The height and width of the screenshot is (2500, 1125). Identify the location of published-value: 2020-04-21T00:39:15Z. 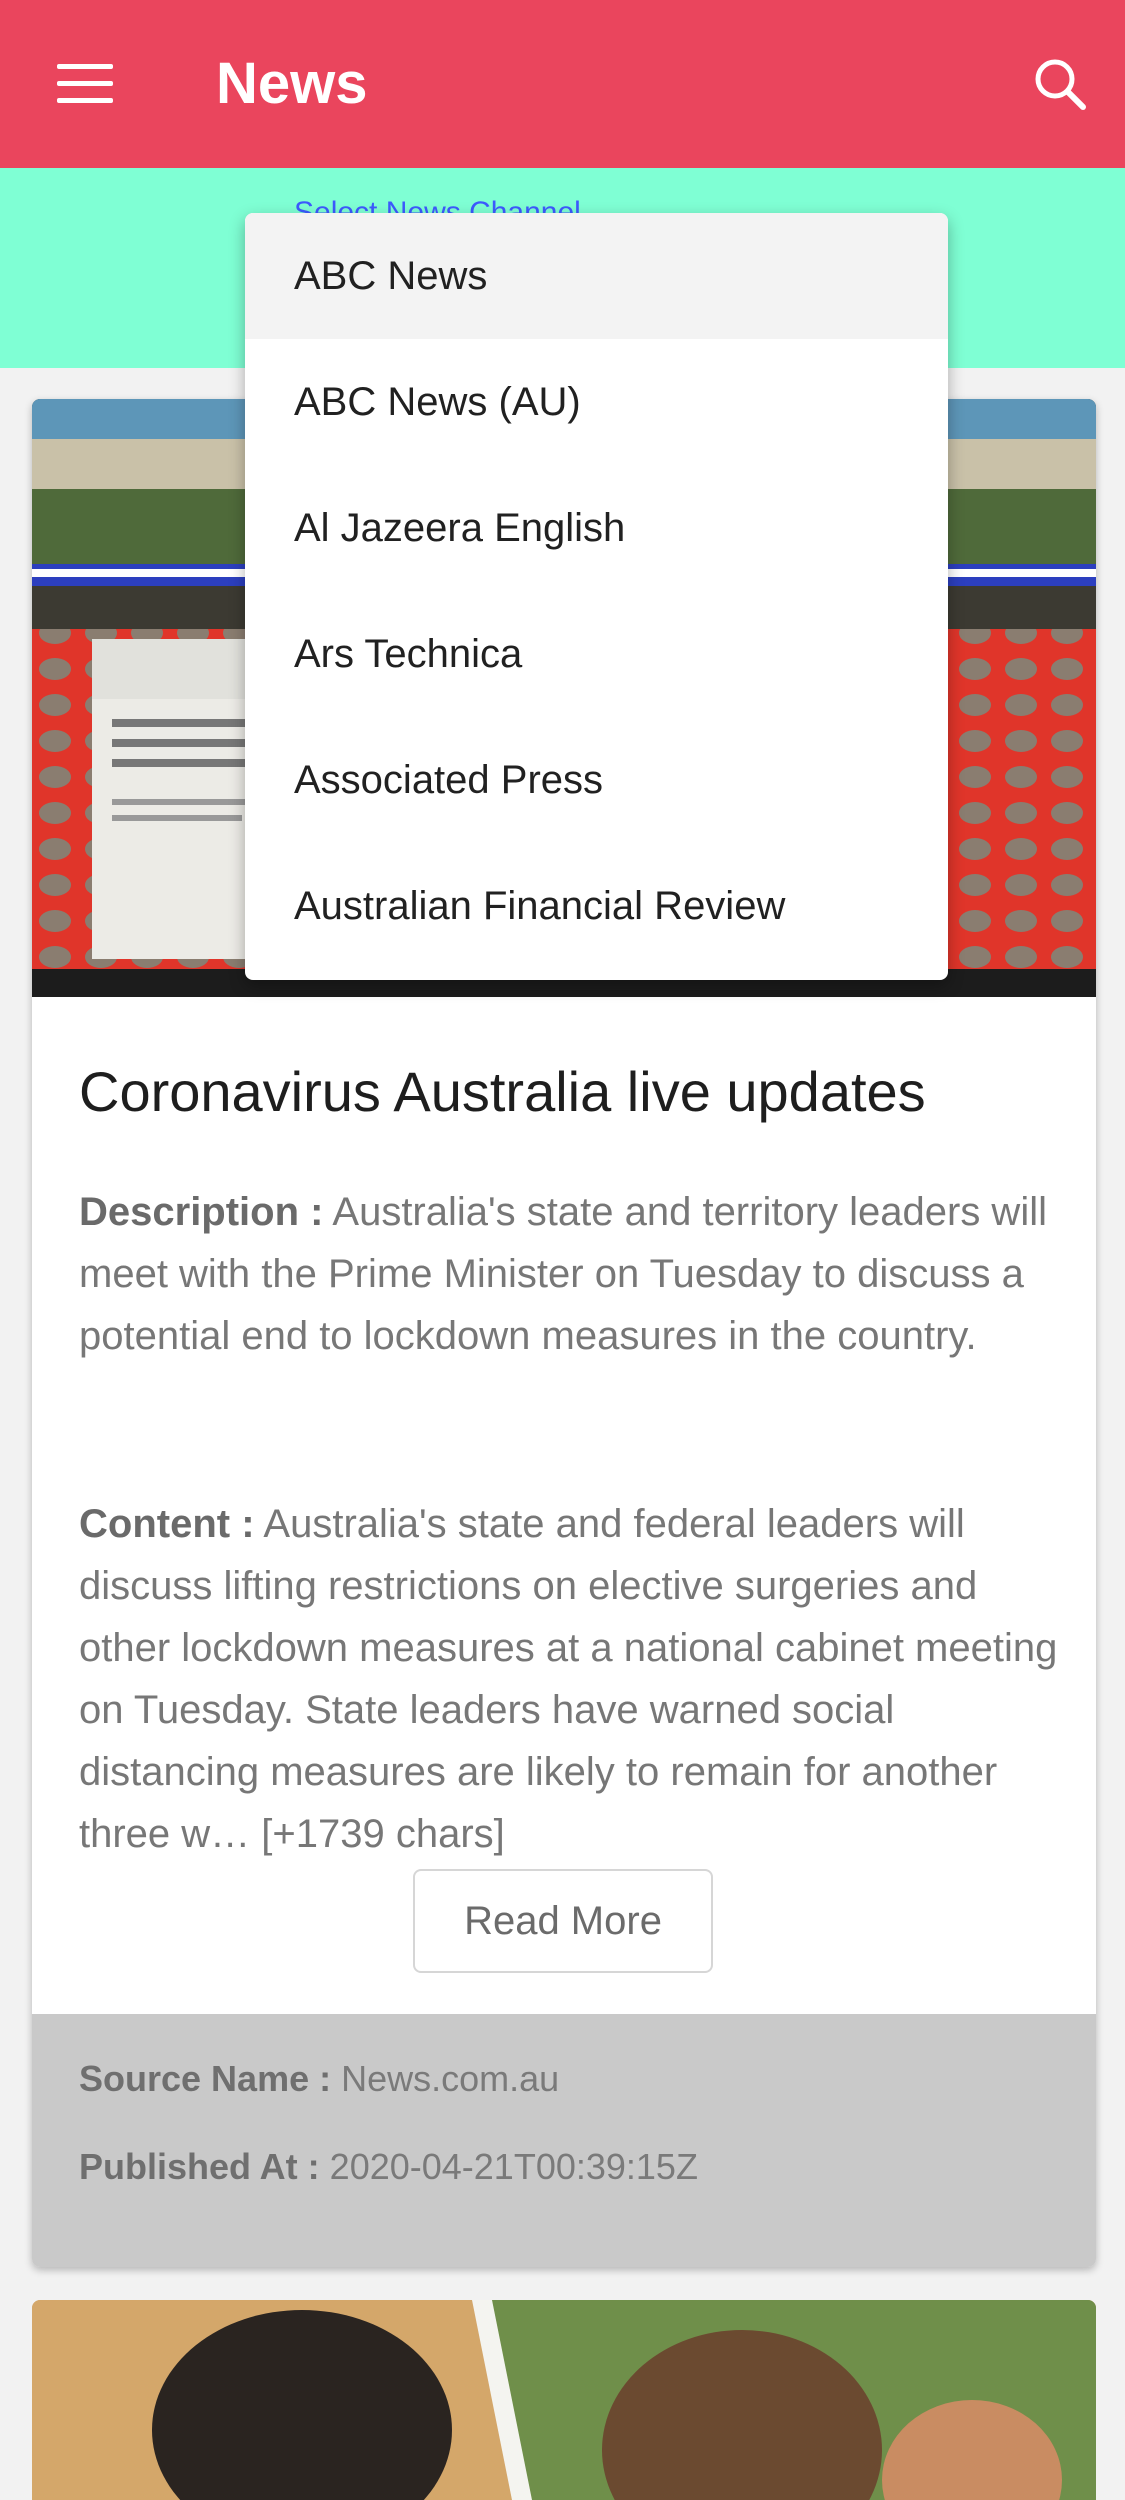
(508, 2166).